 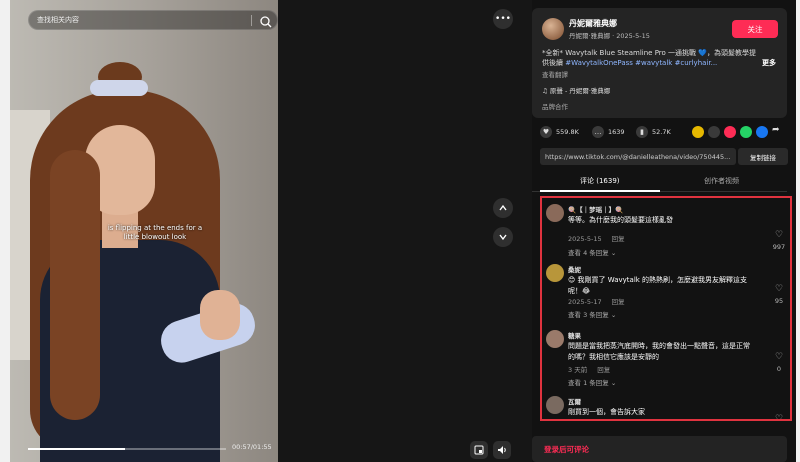 What do you see at coordinates (642, 132) in the screenshot?
I see `bookmark-icon: ▮` at bounding box center [642, 132].